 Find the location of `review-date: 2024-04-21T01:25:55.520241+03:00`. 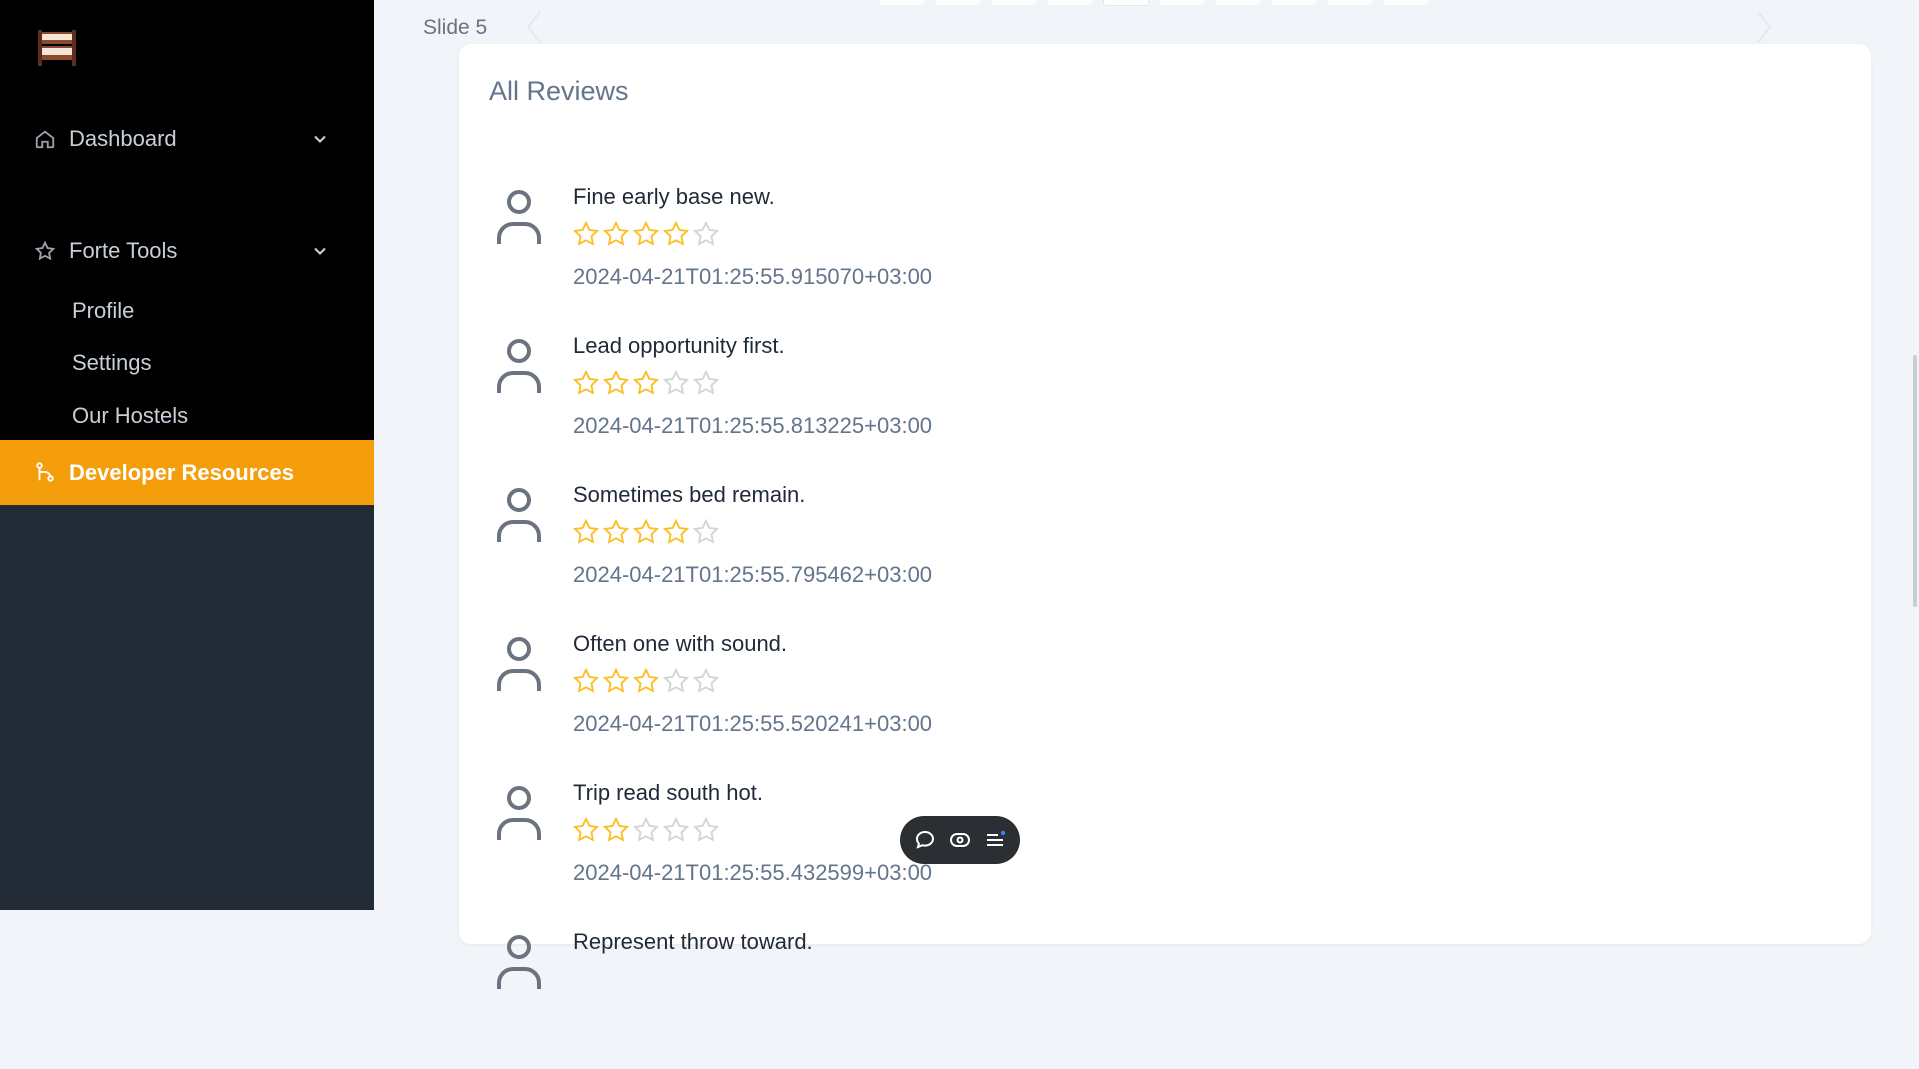

review-date: 2024-04-21T01:25:55.520241+03:00 is located at coordinates (753, 723).